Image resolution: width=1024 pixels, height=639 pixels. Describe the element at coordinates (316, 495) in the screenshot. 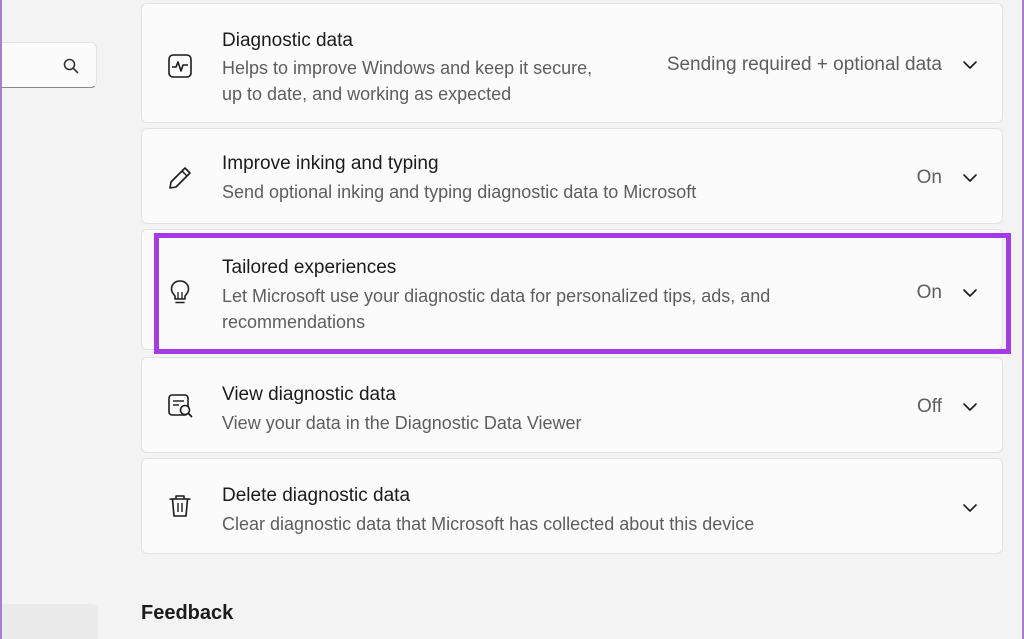

I see `setting-title: Delete diagnostic data` at that location.